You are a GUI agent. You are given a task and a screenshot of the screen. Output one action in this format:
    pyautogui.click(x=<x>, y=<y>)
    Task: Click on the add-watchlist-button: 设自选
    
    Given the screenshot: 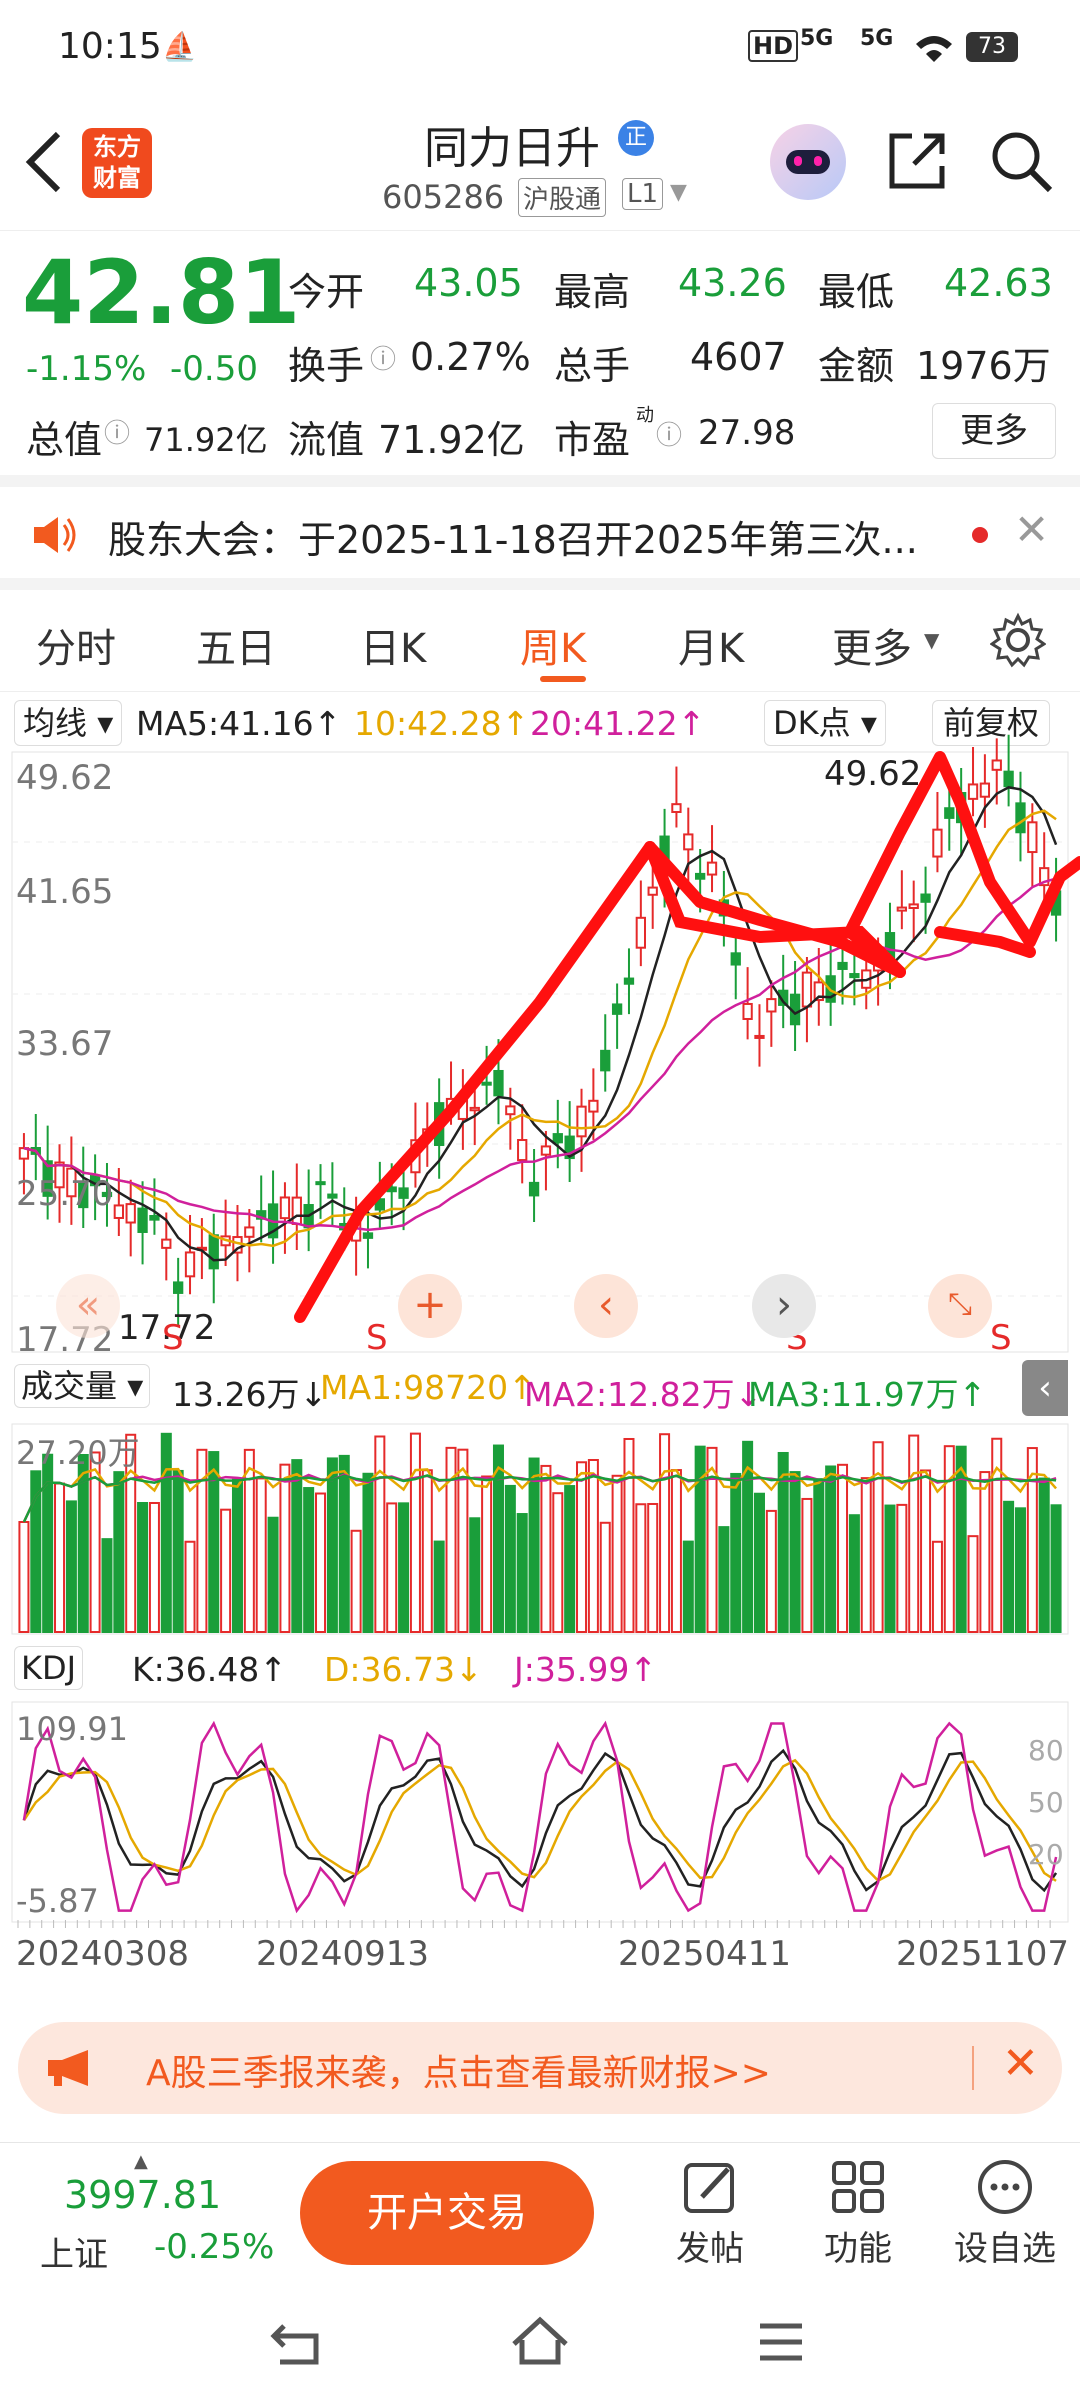 What is the action you would take?
    pyautogui.click(x=1005, y=2213)
    